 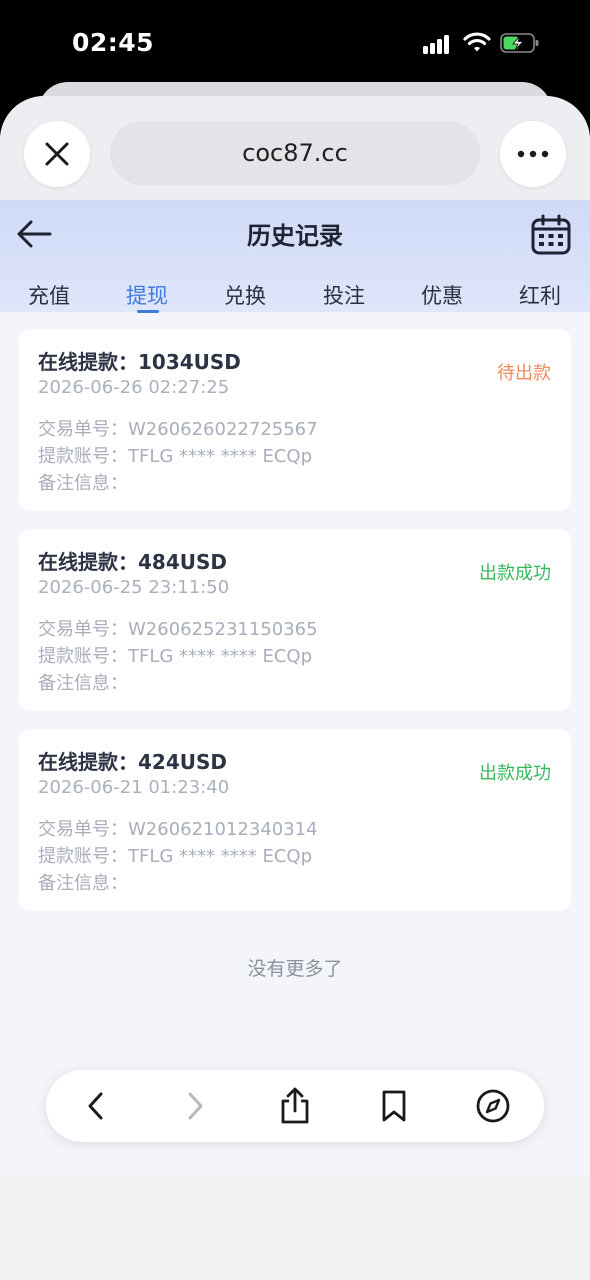 What do you see at coordinates (139, 362) in the screenshot?
I see `record-title: 在线提款：1034USD` at bounding box center [139, 362].